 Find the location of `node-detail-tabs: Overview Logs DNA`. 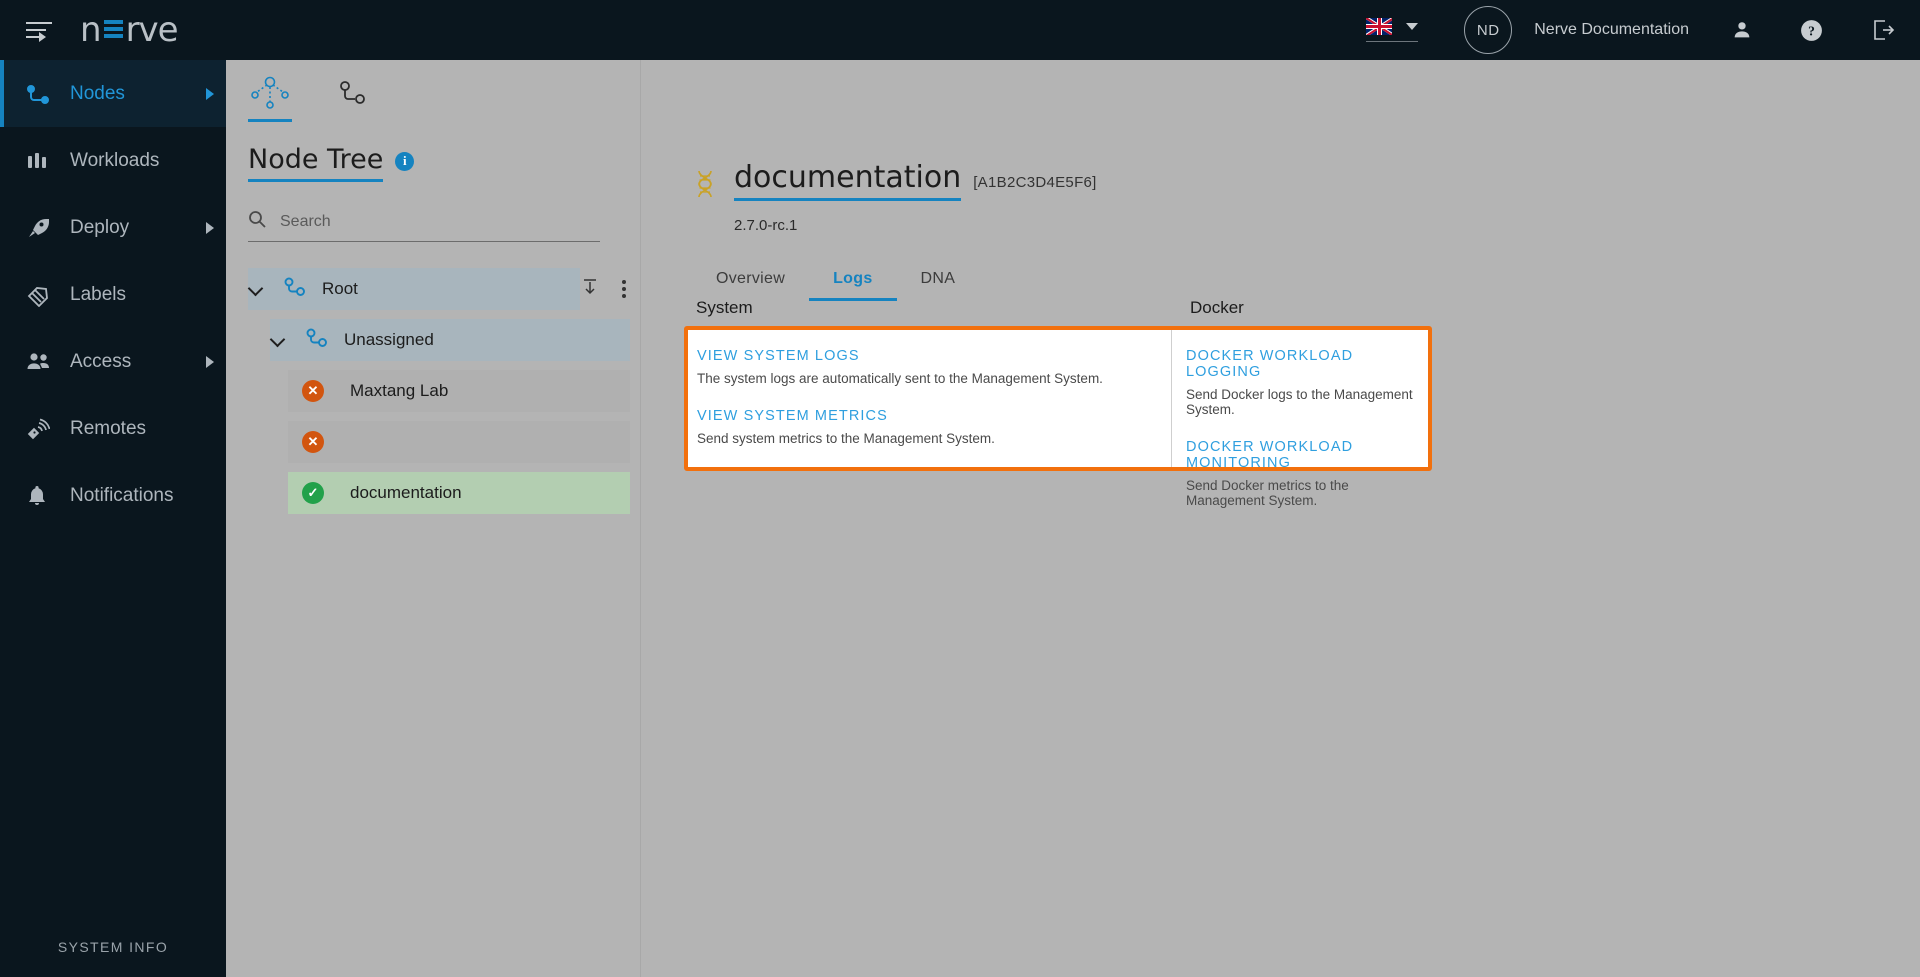

node-detail-tabs: Overview Logs DNA is located at coordinates (1306, 285).